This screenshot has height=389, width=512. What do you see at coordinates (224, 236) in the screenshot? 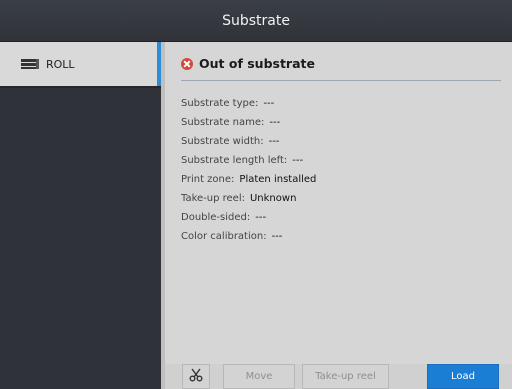
I see `prop-label: Color calibration:` at bounding box center [224, 236].